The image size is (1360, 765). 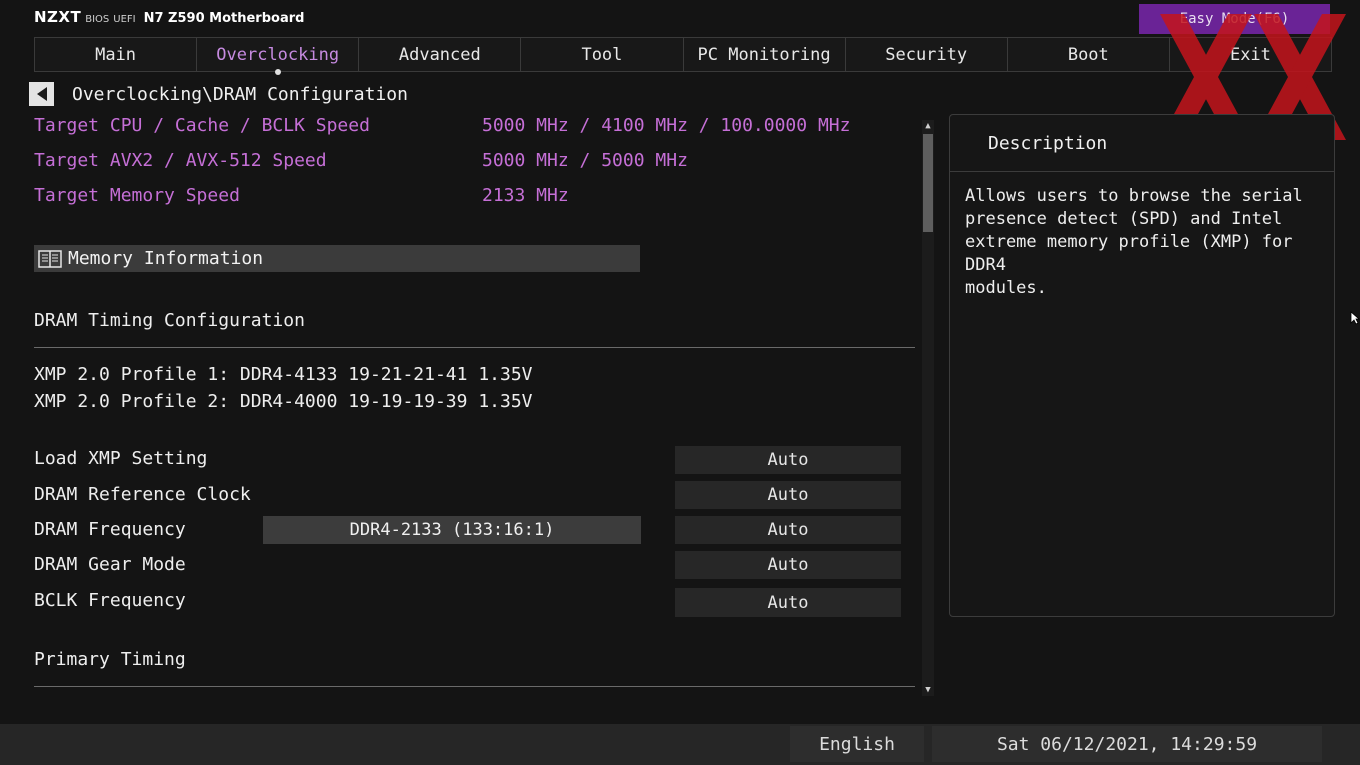 What do you see at coordinates (169, 320) in the screenshot?
I see `dram-timing-heading: DRAM Timing Configuration` at bounding box center [169, 320].